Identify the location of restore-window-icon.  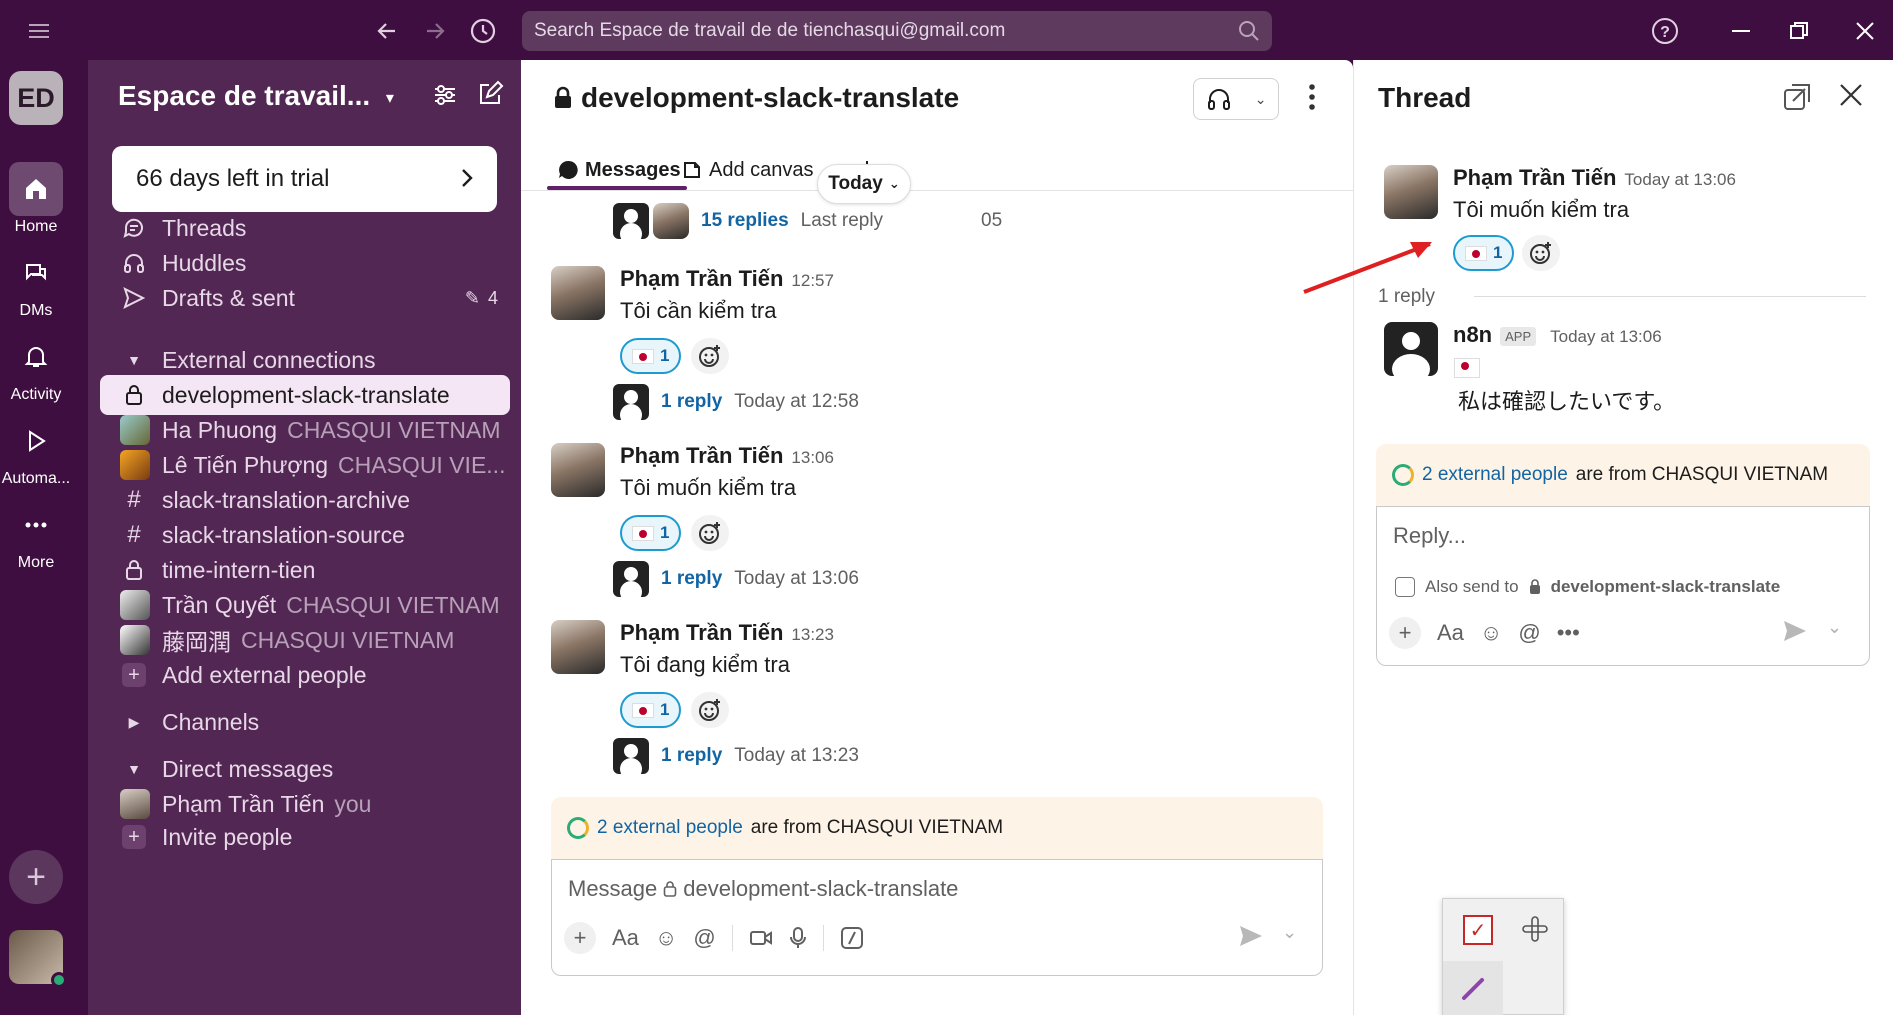
(1799, 31).